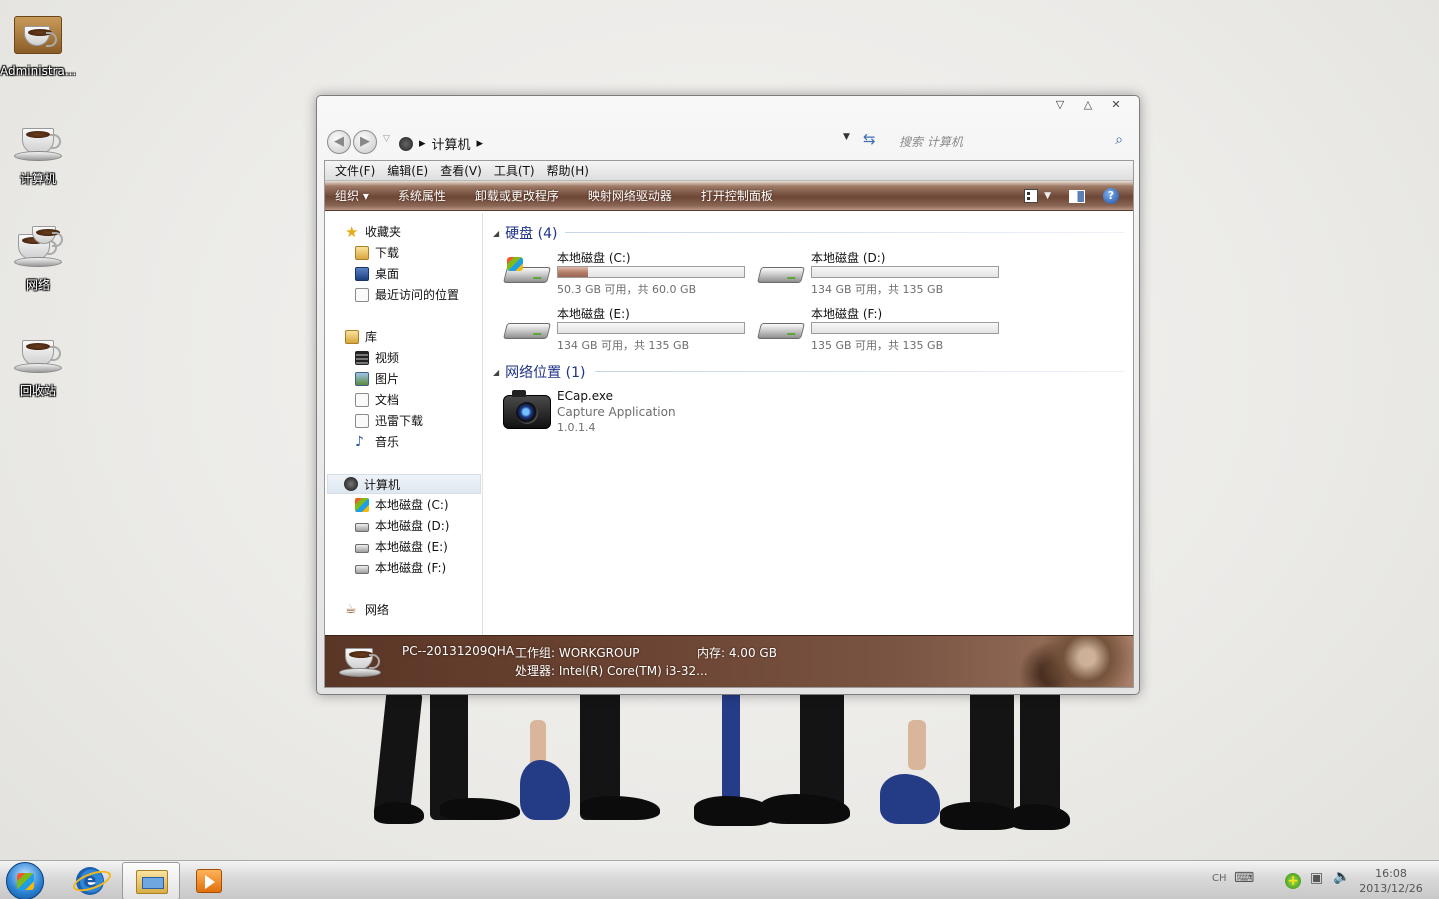 This screenshot has height=899, width=1439. What do you see at coordinates (359, 441) in the screenshot?
I see `music-icon: ♪` at bounding box center [359, 441].